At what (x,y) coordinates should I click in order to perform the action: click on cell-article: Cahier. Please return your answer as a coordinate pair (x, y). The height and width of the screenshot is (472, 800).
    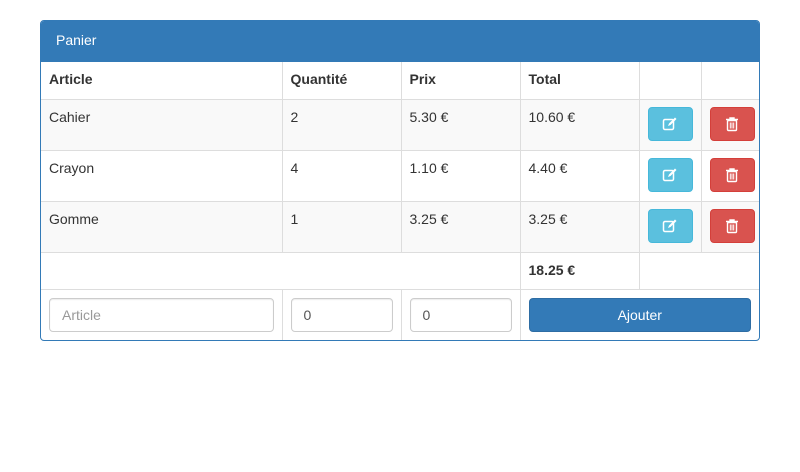
    Looking at the image, I should click on (162, 124).